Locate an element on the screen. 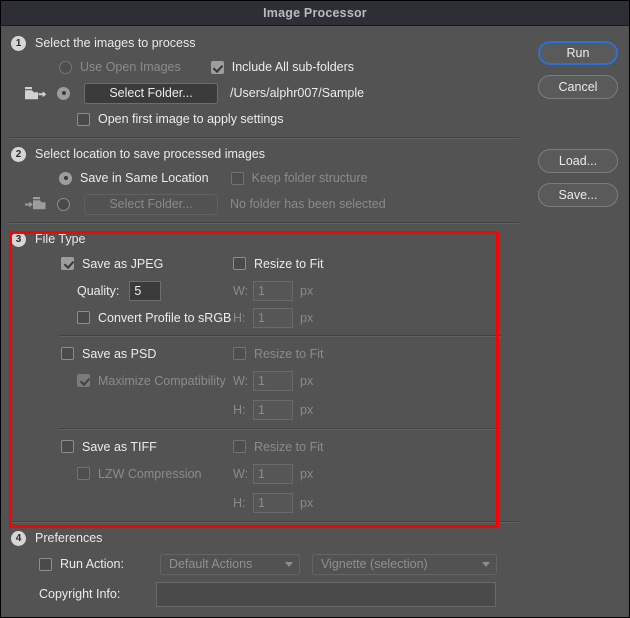 The height and width of the screenshot is (618, 630). convert-profile-srgb-checkbox is located at coordinates (83, 317).